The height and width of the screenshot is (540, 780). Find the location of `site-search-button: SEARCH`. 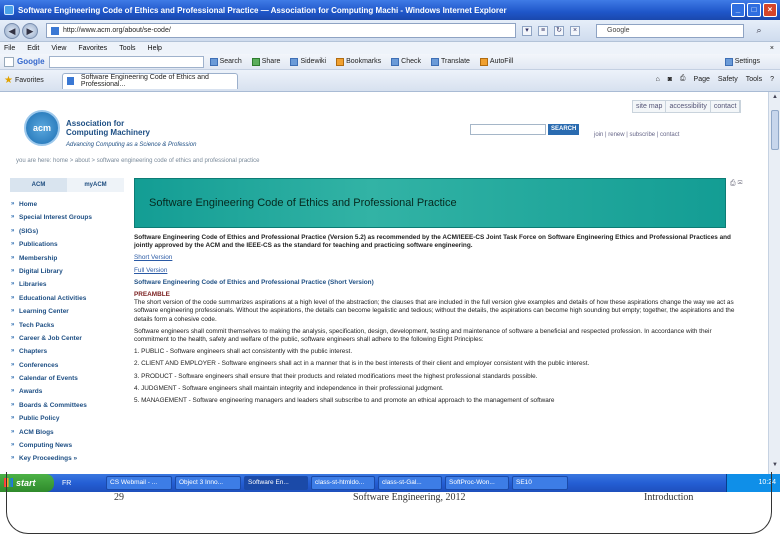

site-search-button: SEARCH is located at coordinates (564, 129).